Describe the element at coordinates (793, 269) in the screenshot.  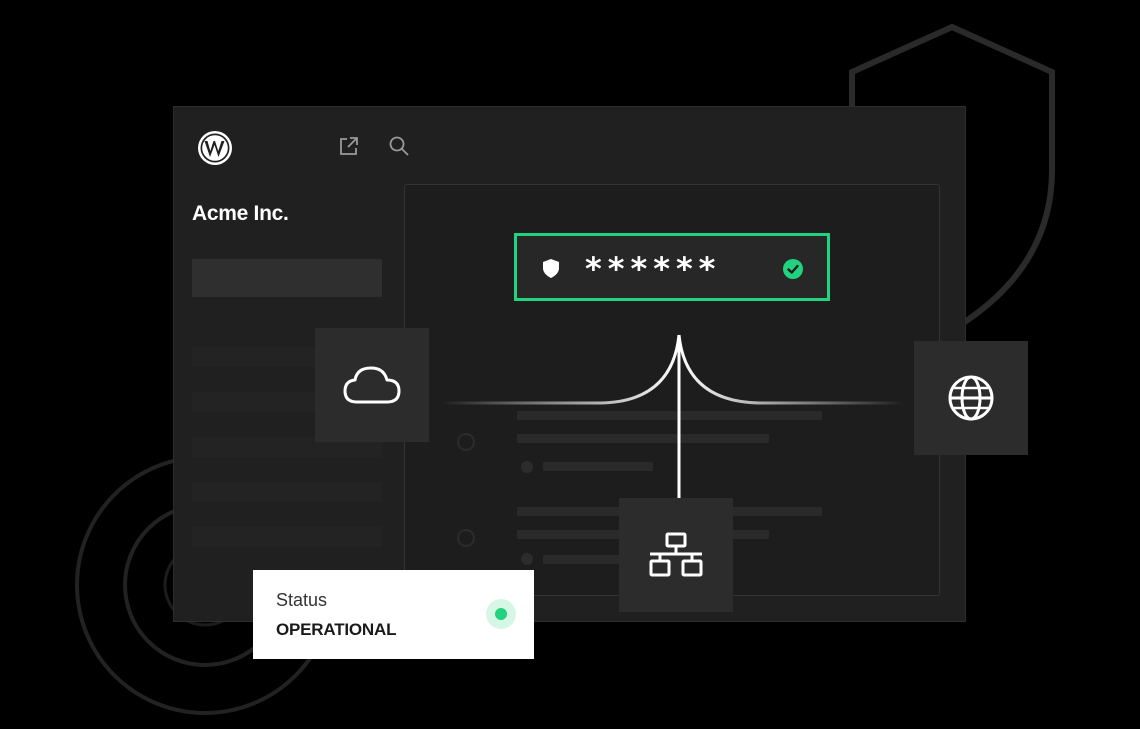
I see `check-circle-icon` at that location.